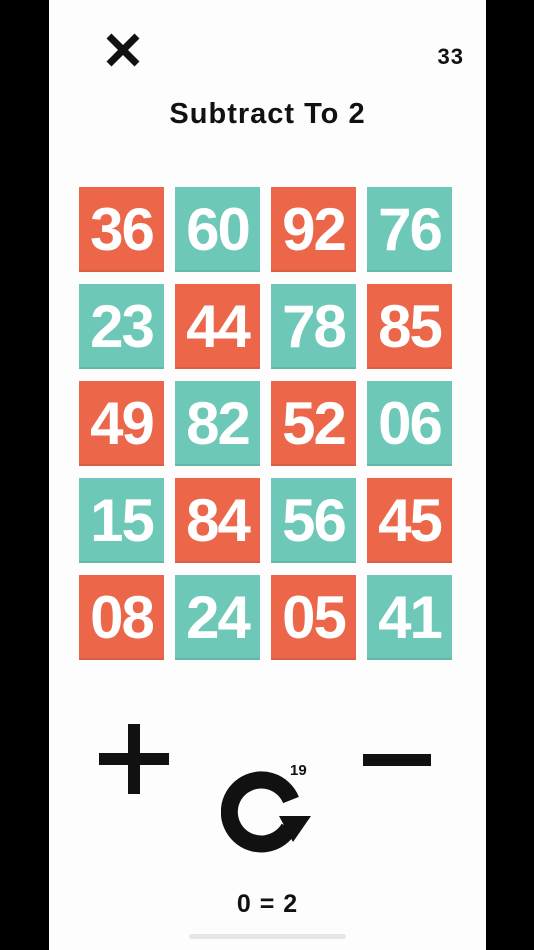  I want to click on number-tile: 84, so click(217, 520).